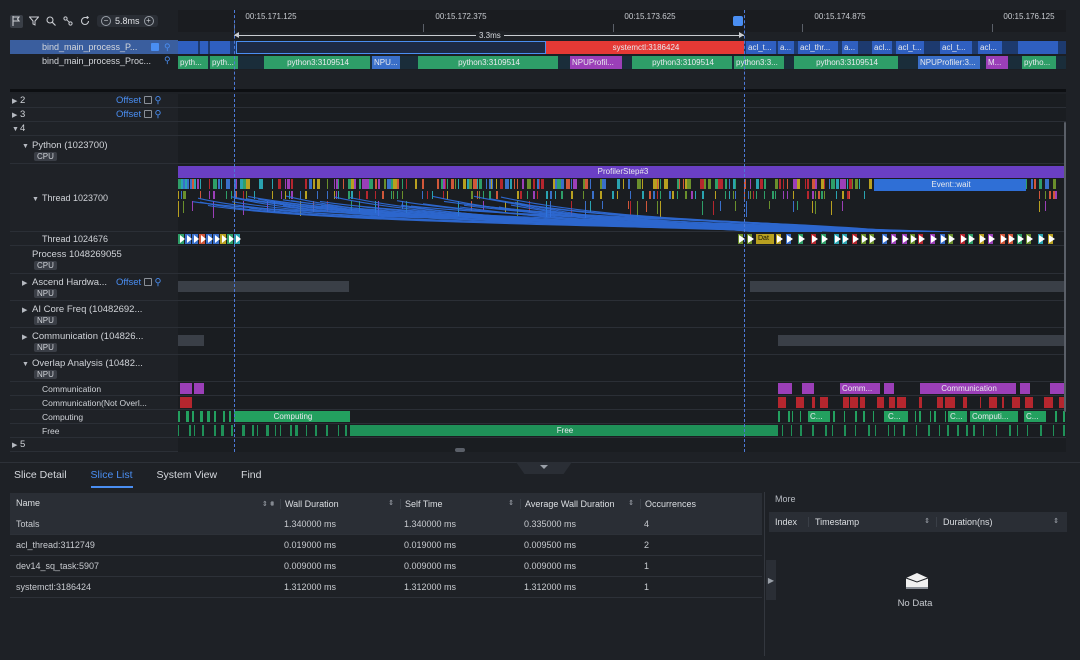  Describe the element at coordinates (94, 287) in the screenshot. I see `ascend-hardware: ▶ Ascend Hardwa... Offset ⚲ NPU` at that location.